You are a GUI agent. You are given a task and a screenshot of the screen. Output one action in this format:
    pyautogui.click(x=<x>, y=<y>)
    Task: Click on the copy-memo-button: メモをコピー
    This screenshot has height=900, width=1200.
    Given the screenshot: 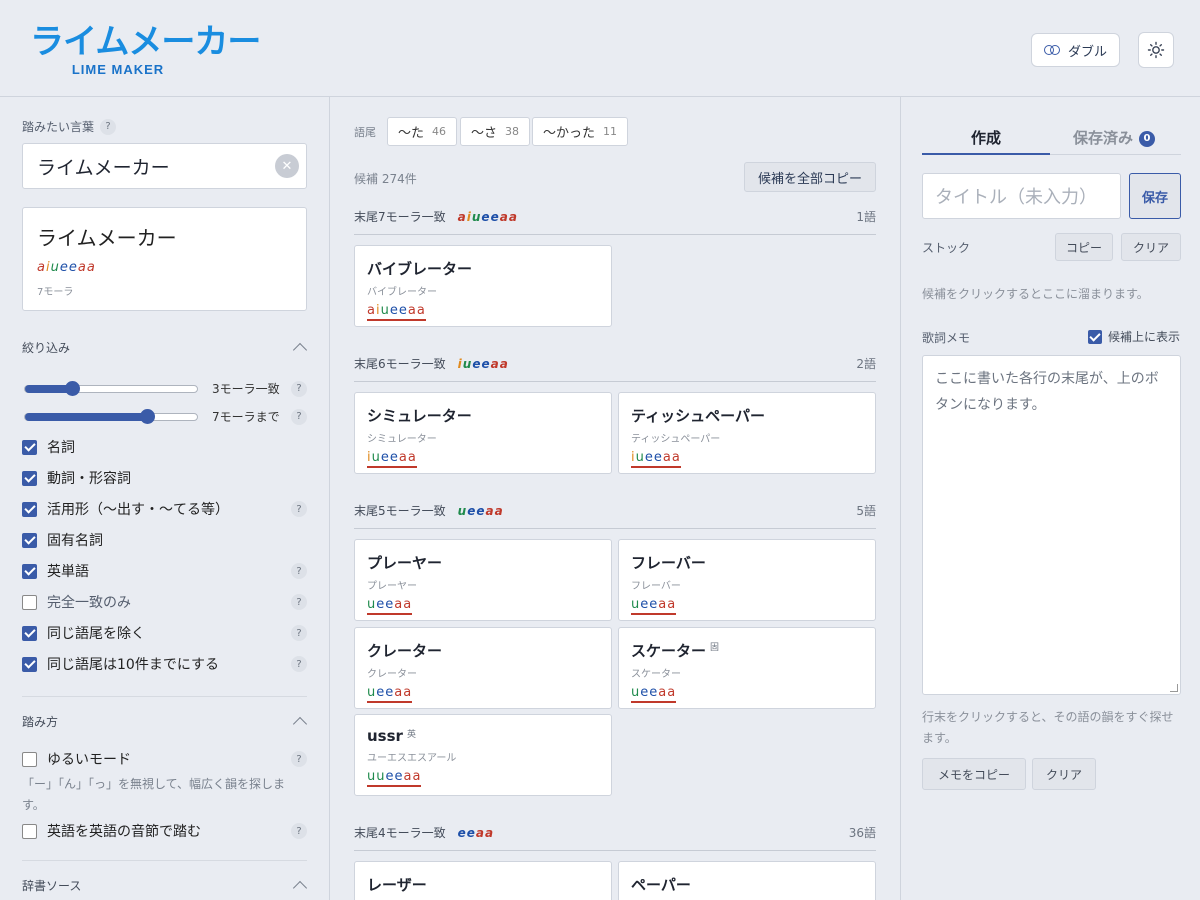 What is the action you would take?
    pyautogui.click(x=974, y=774)
    